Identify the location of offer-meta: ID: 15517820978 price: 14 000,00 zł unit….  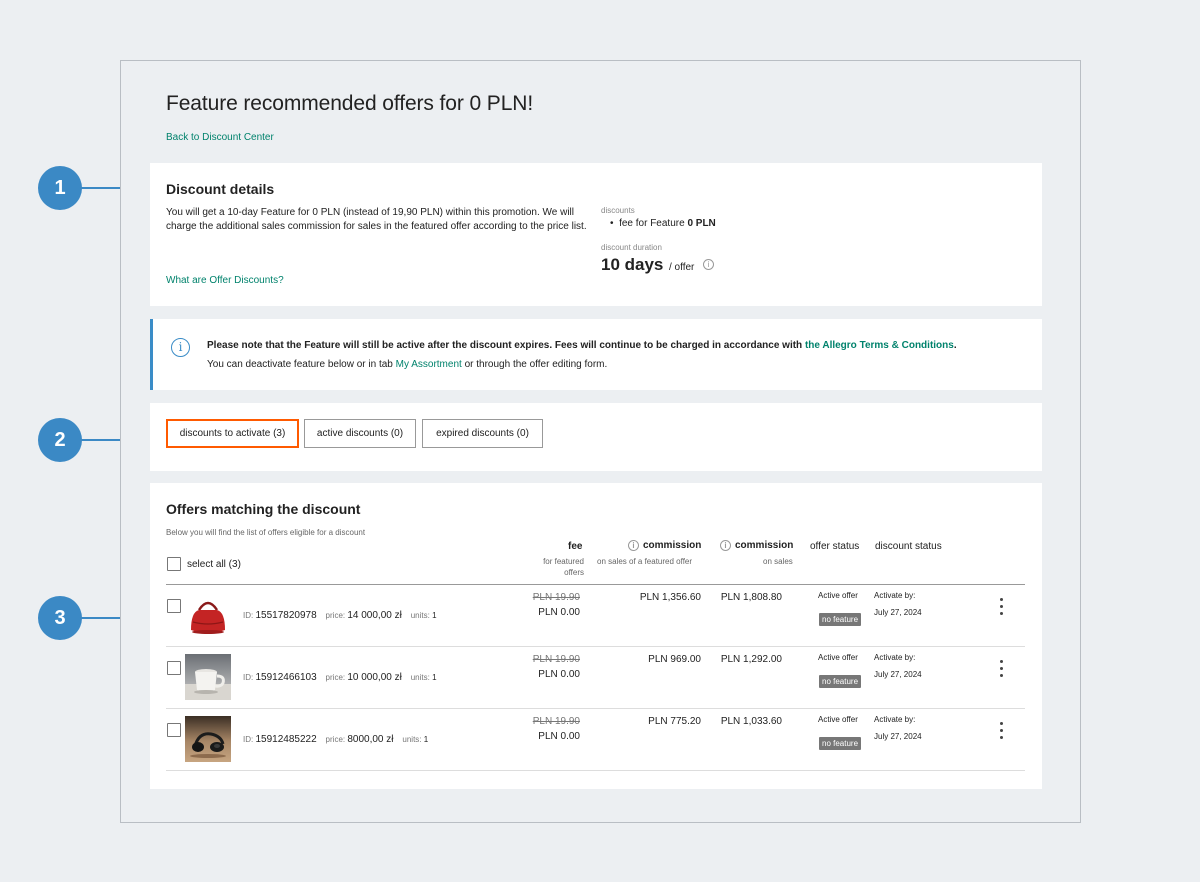
(340, 615).